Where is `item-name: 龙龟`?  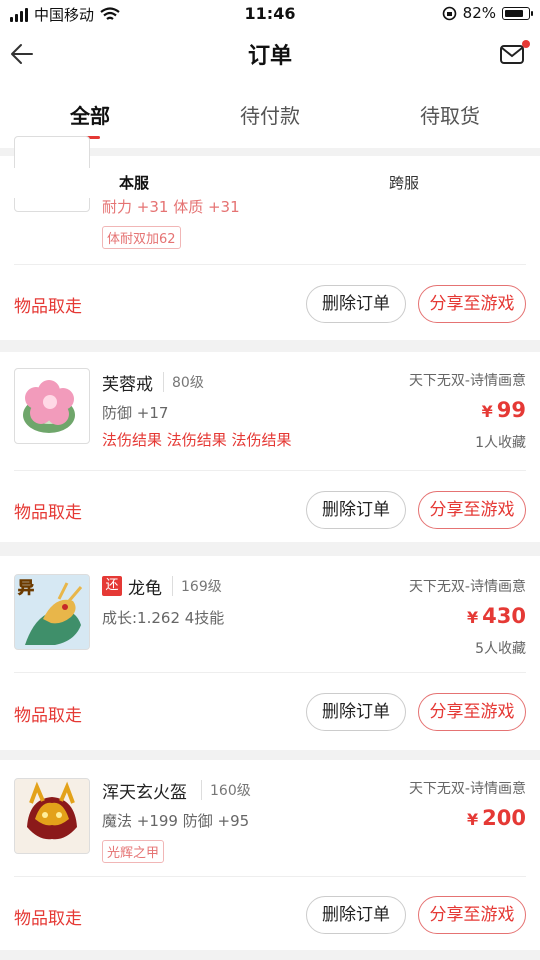
item-name: 龙龟 is located at coordinates (145, 589).